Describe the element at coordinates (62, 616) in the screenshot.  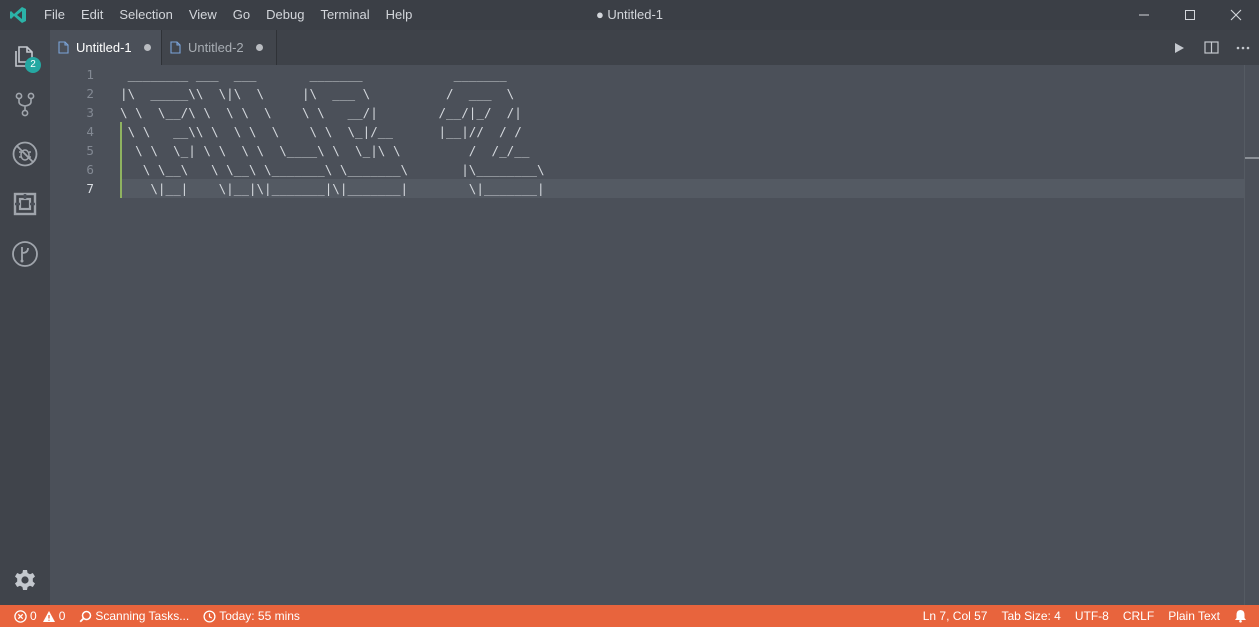
I see `warning-count: 0` at that location.